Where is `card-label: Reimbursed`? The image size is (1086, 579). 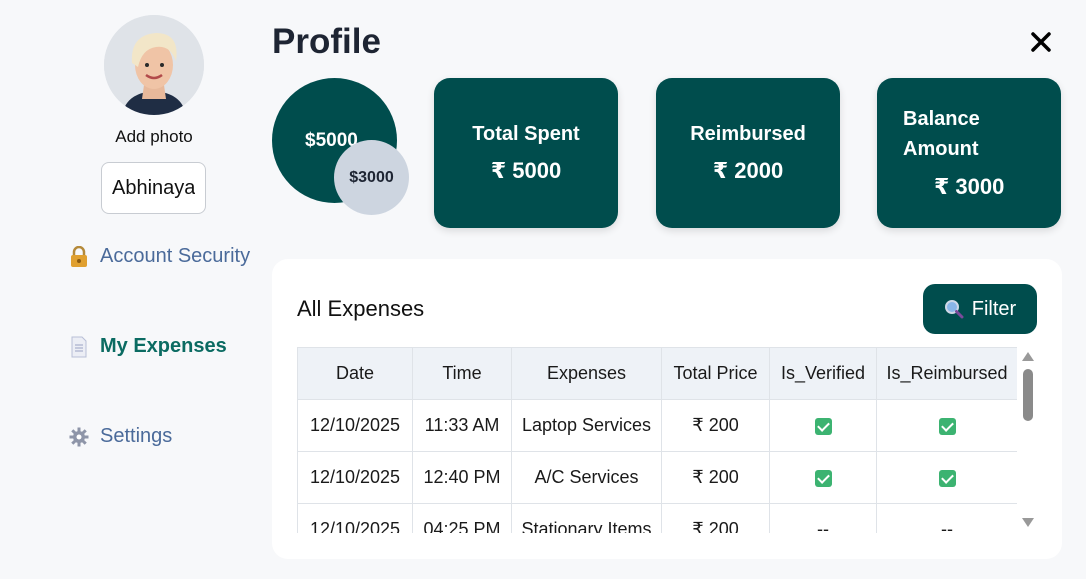
card-label: Reimbursed is located at coordinates (748, 134).